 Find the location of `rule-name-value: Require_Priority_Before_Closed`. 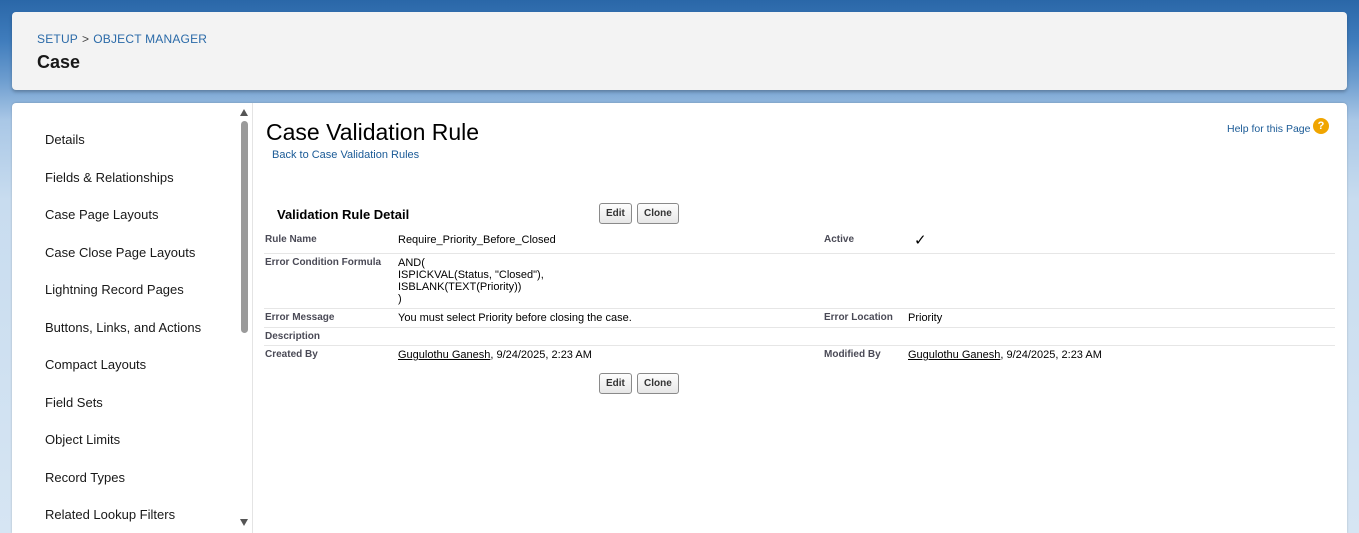

rule-name-value: Require_Priority_Before_Closed is located at coordinates (477, 240).